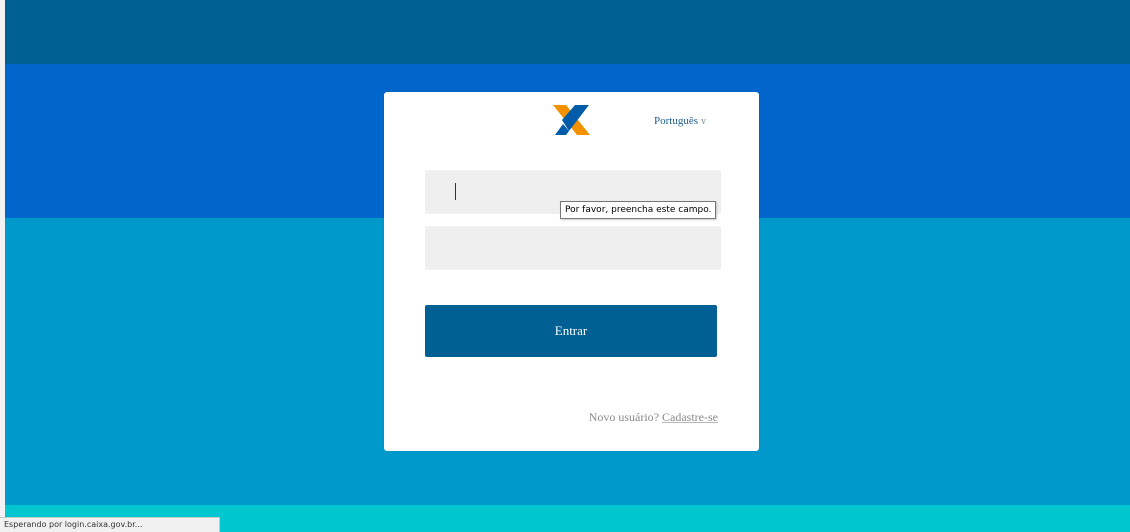  Describe the element at coordinates (624, 417) in the screenshot. I see `new-user-text: Novo usuário?` at that location.